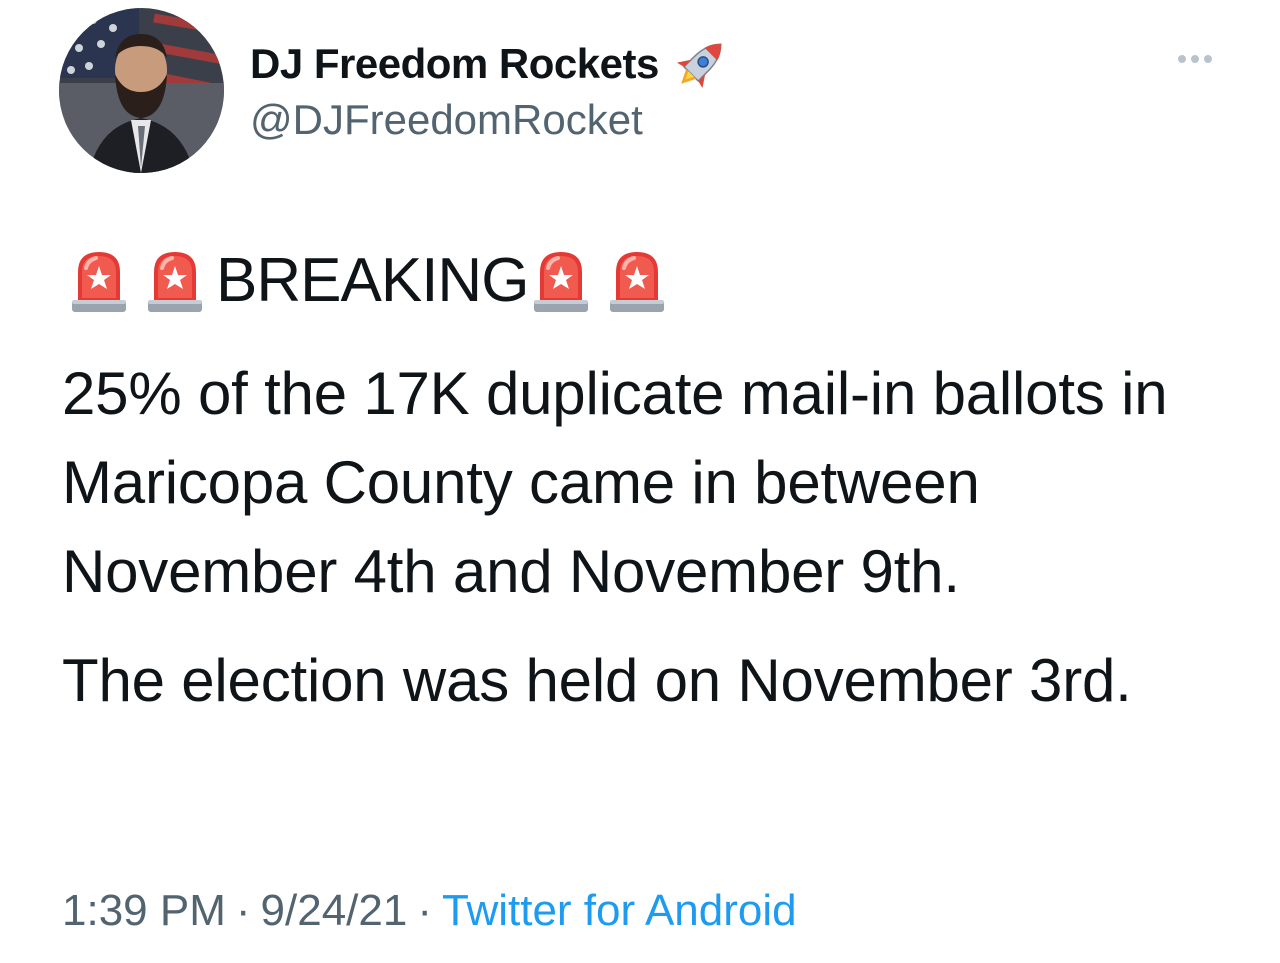 The width and height of the screenshot is (1280, 963). I want to click on rocket-icon, so click(701, 64).